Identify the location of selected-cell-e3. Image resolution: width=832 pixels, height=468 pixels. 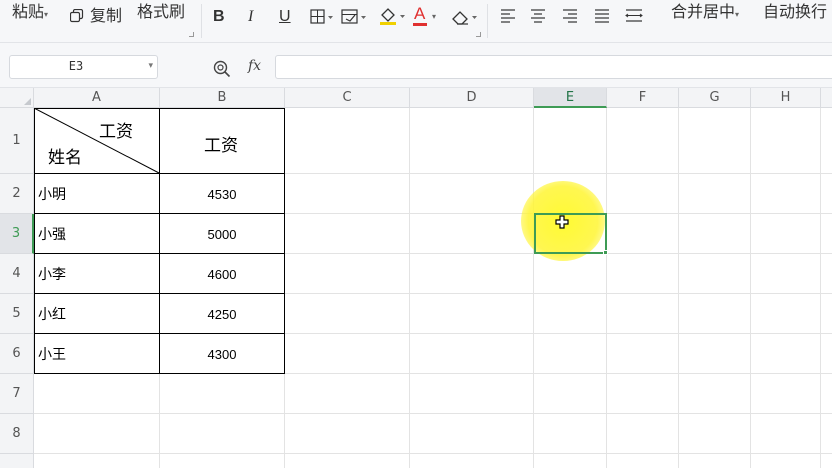
(570, 233).